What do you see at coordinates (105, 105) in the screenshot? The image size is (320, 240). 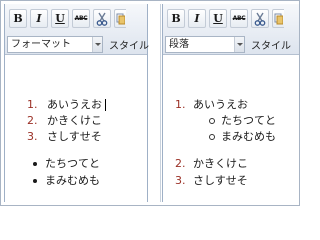 I see `text-caret` at bounding box center [105, 105].